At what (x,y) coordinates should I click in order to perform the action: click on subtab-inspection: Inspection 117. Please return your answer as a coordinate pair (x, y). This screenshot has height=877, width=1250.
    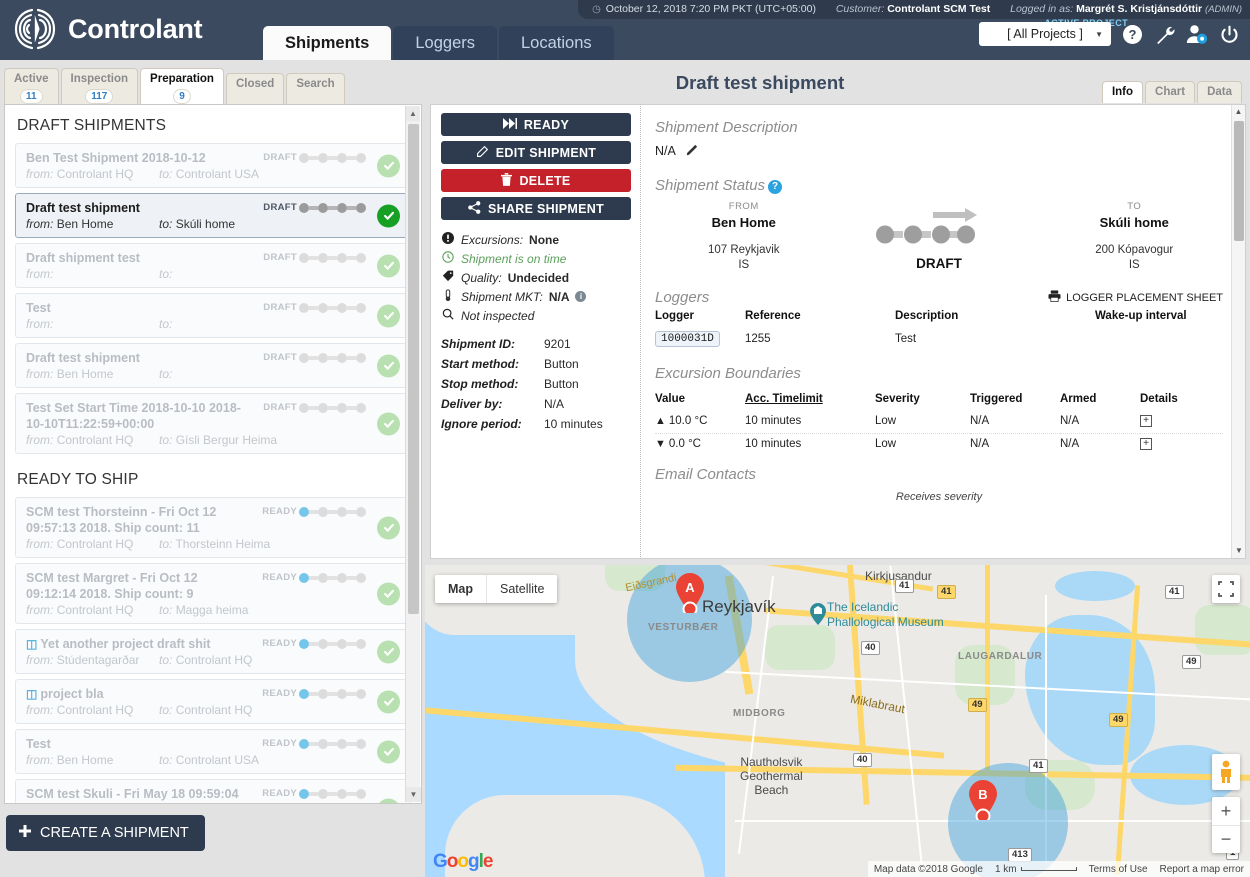
    Looking at the image, I should click on (99, 88).